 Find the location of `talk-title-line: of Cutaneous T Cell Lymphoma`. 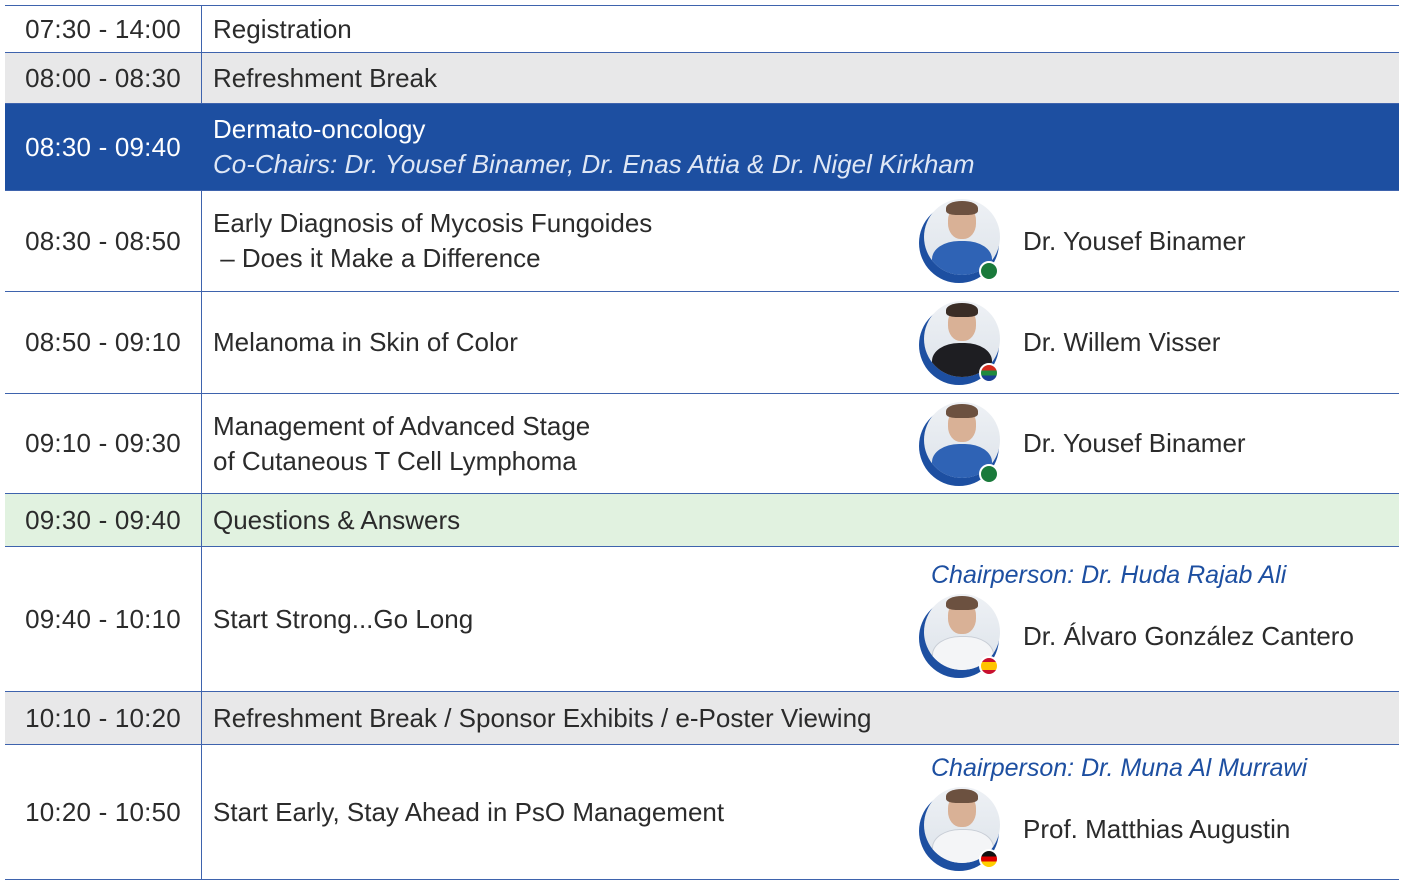

talk-title-line: of Cutaneous T Cell Lymphoma is located at coordinates (395, 460).